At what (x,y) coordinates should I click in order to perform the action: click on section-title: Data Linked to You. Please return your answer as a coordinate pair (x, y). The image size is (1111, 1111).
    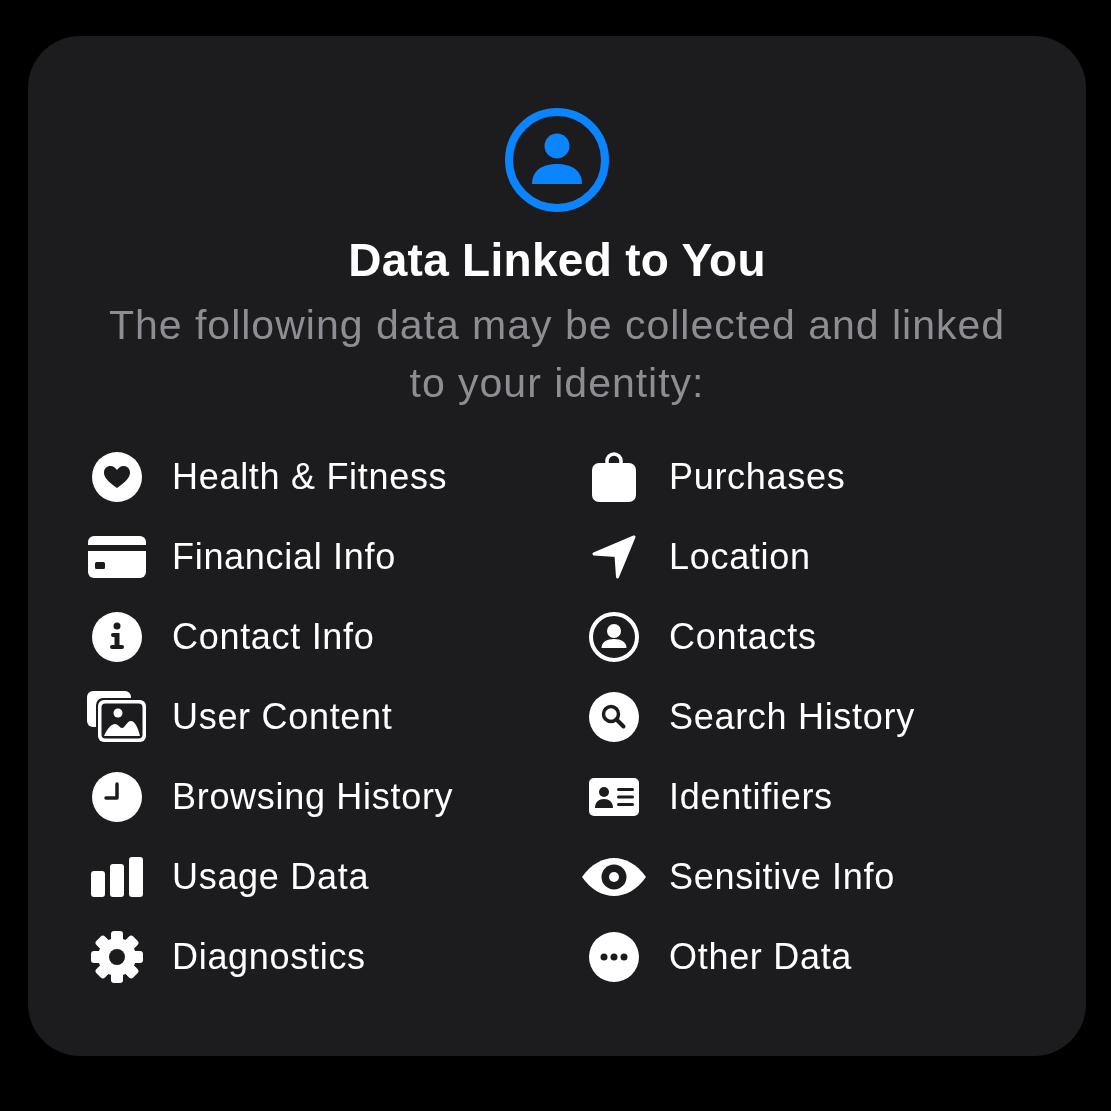
    Looking at the image, I should click on (557, 260).